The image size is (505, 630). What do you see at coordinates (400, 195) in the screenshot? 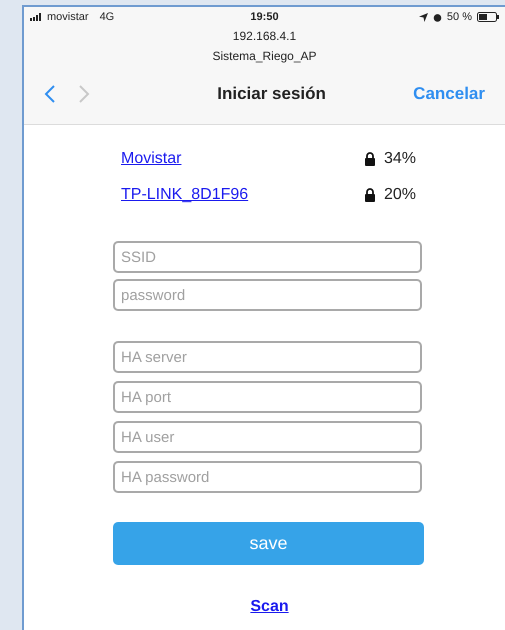
I see `signal-strength: 20%` at bounding box center [400, 195].